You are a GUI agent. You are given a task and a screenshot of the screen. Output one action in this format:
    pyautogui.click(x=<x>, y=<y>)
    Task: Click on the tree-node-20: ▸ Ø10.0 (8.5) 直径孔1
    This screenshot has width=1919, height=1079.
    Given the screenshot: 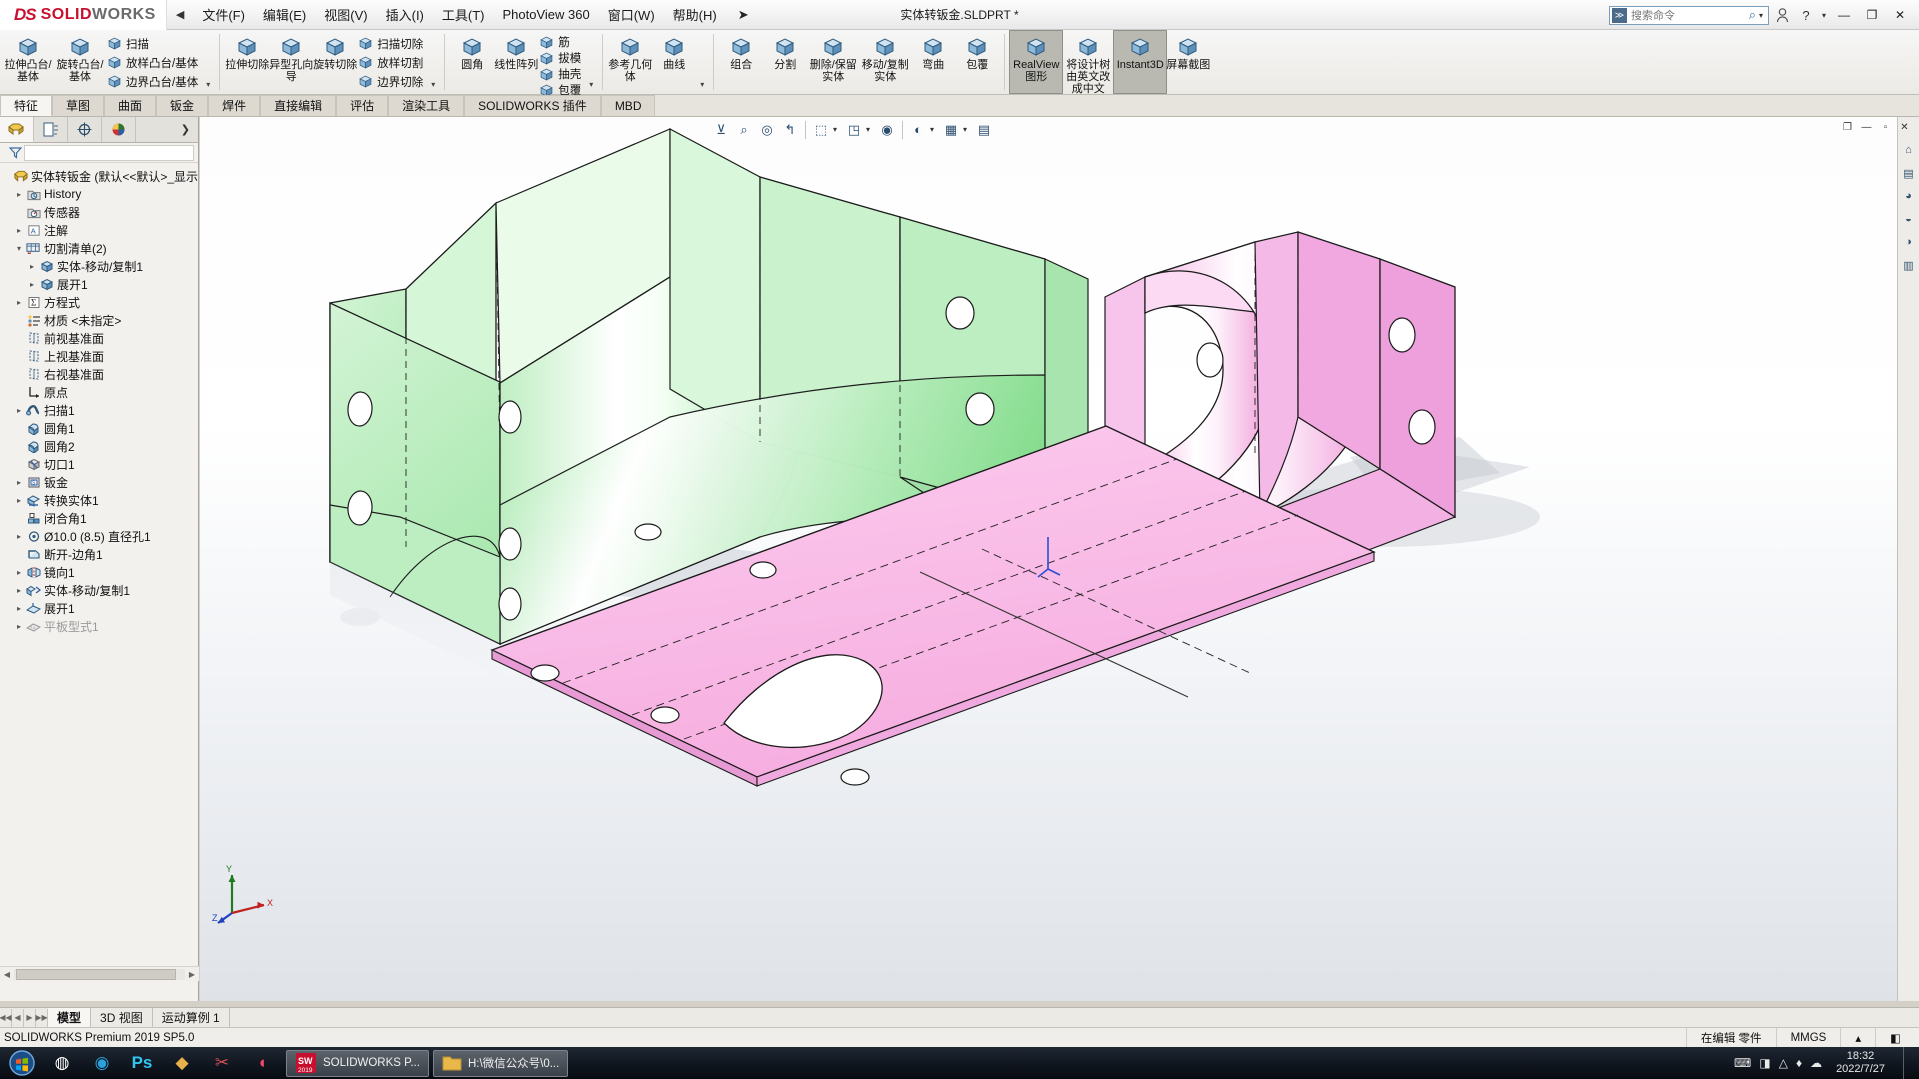 What is the action you would take?
    pyautogui.click(x=99, y=536)
    